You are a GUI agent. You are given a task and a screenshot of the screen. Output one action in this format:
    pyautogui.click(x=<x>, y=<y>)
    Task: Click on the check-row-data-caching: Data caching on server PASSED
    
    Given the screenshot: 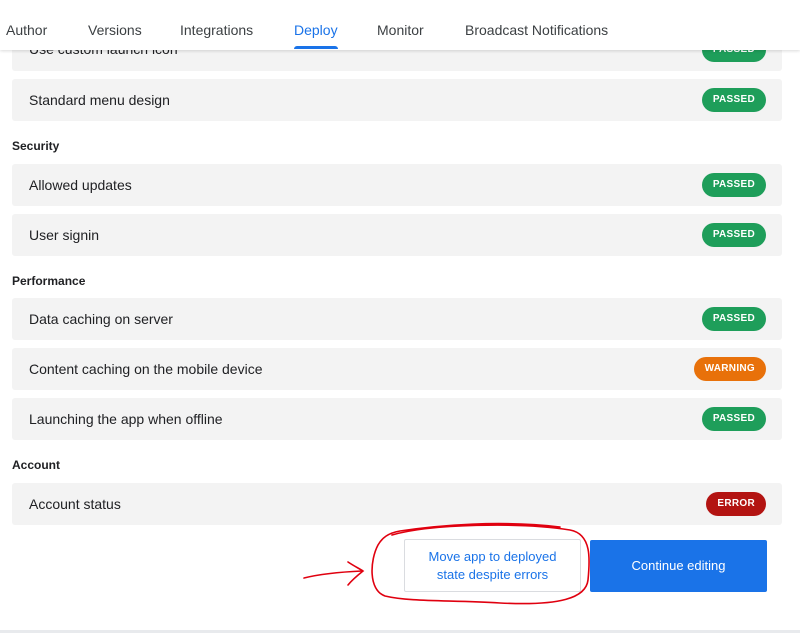 What is the action you would take?
    pyautogui.click(x=397, y=319)
    